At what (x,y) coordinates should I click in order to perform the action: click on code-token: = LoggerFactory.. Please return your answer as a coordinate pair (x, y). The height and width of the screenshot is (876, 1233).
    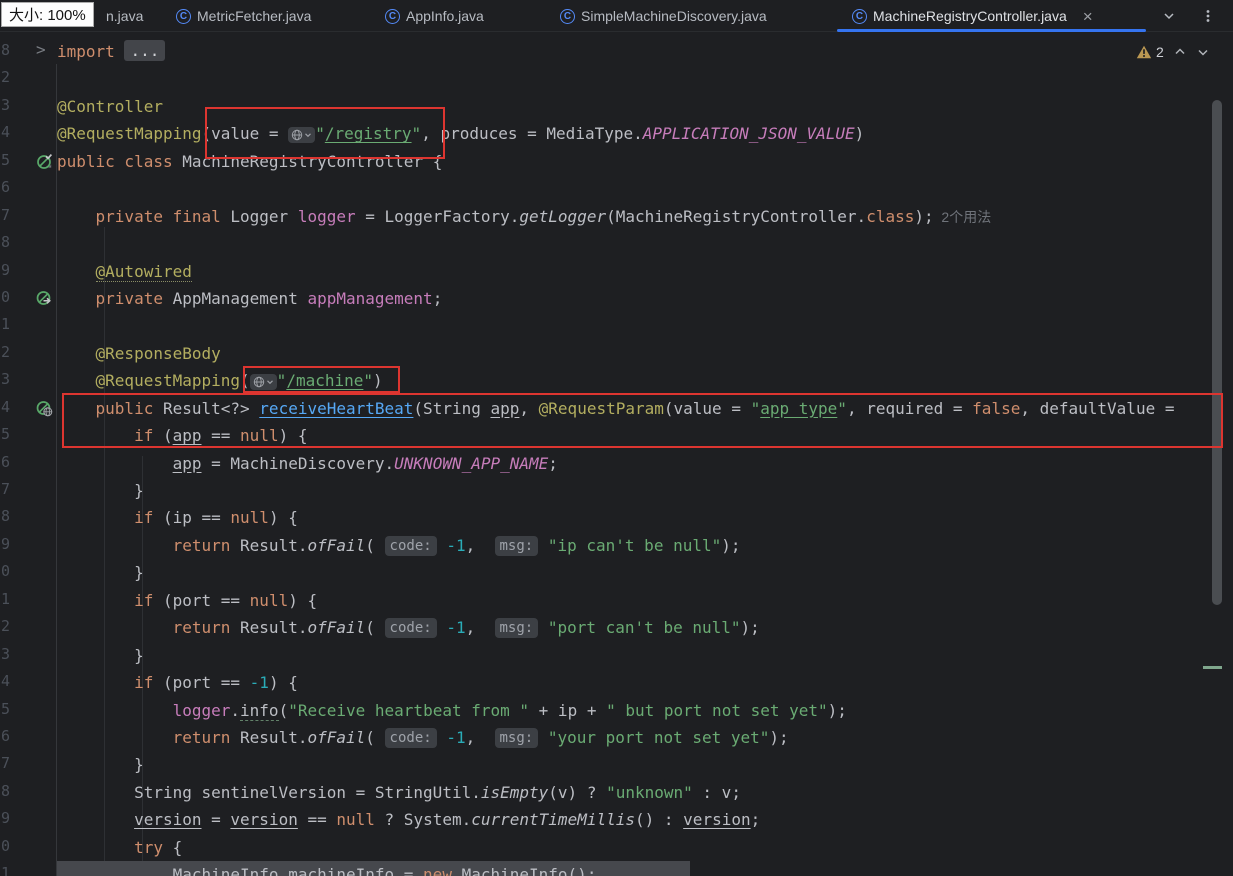
    Looking at the image, I should click on (437, 216).